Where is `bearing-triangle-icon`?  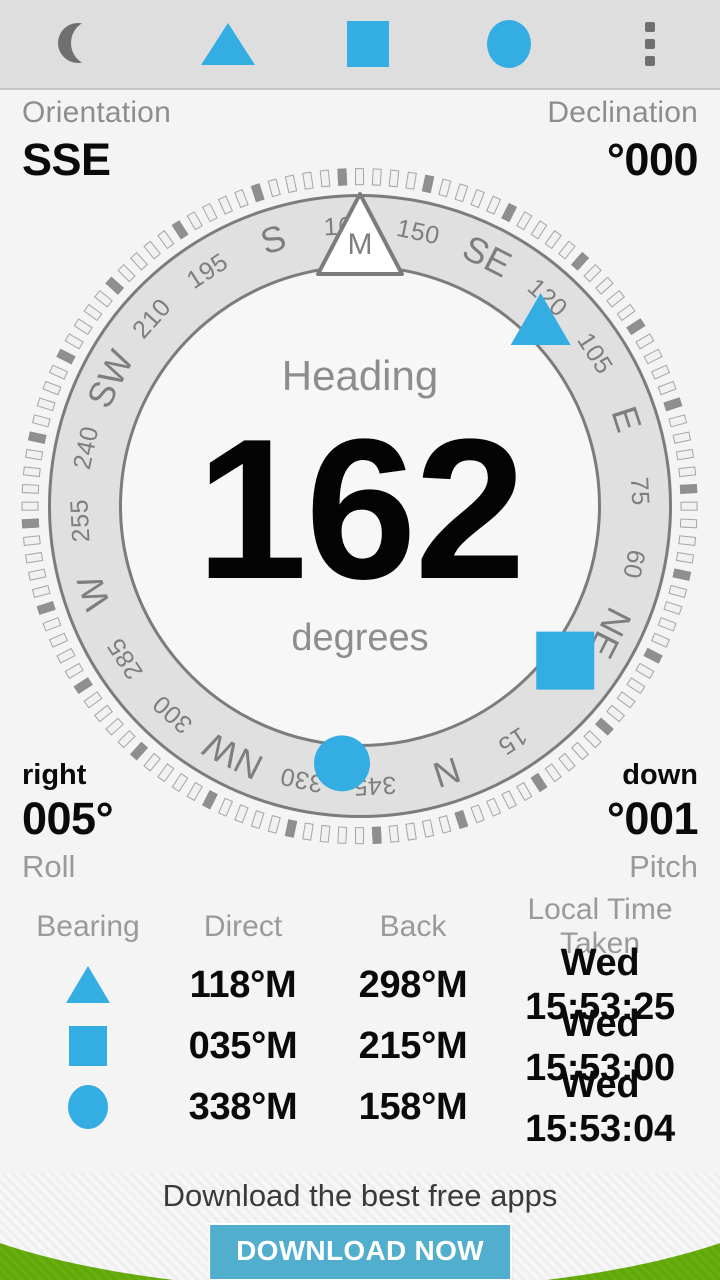 bearing-triangle-icon is located at coordinates (88, 984).